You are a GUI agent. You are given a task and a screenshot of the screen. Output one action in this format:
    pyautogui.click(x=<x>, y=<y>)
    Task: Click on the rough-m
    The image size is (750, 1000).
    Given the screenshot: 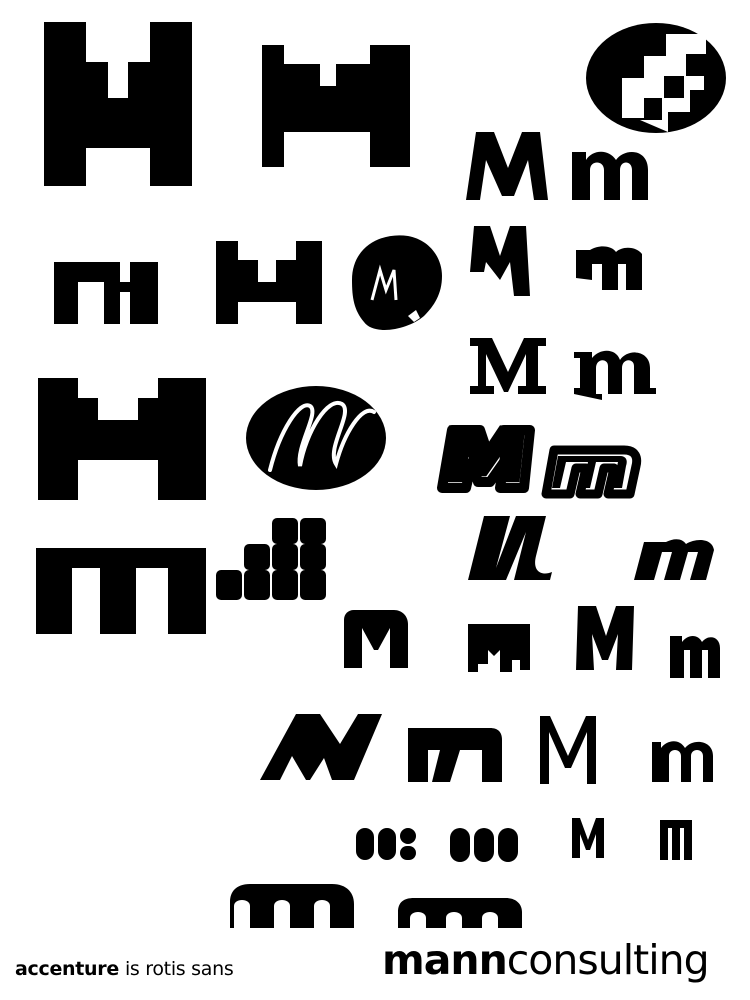 What is the action you would take?
    pyautogui.click(x=695, y=657)
    